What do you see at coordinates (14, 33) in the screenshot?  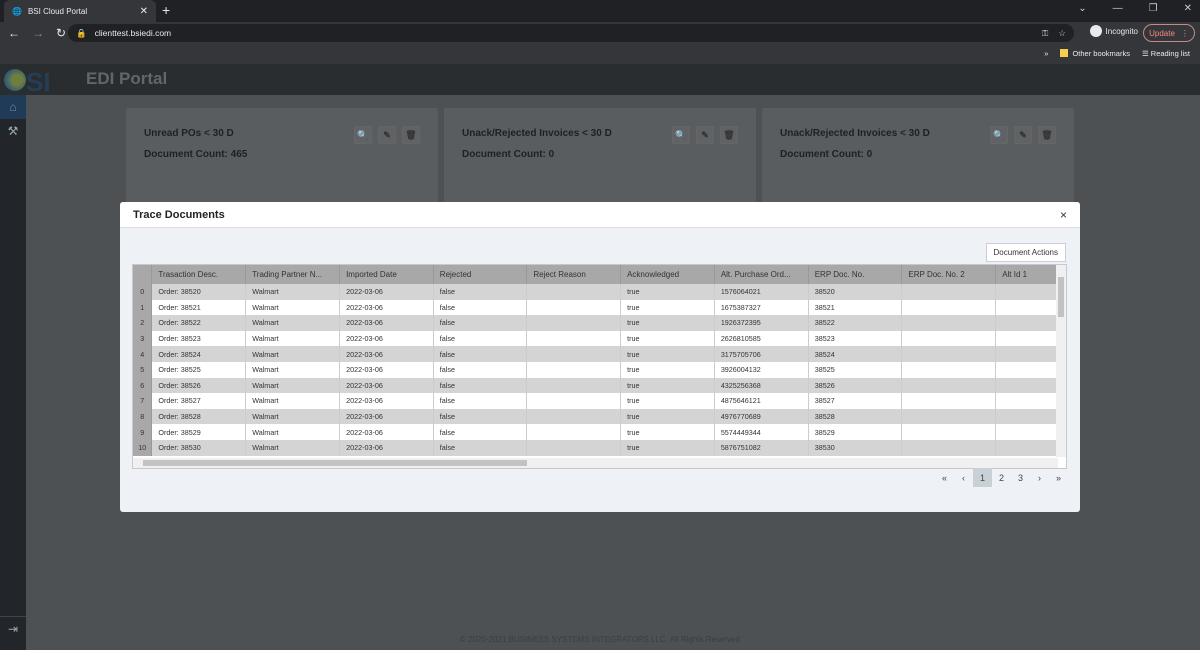 I see `back-icon: ←` at bounding box center [14, 33].